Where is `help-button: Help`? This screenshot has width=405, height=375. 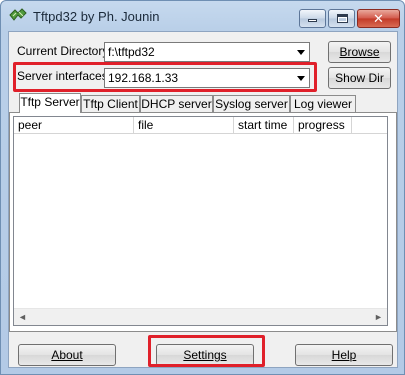
help-button: Help is located at coordinates (344, 355).